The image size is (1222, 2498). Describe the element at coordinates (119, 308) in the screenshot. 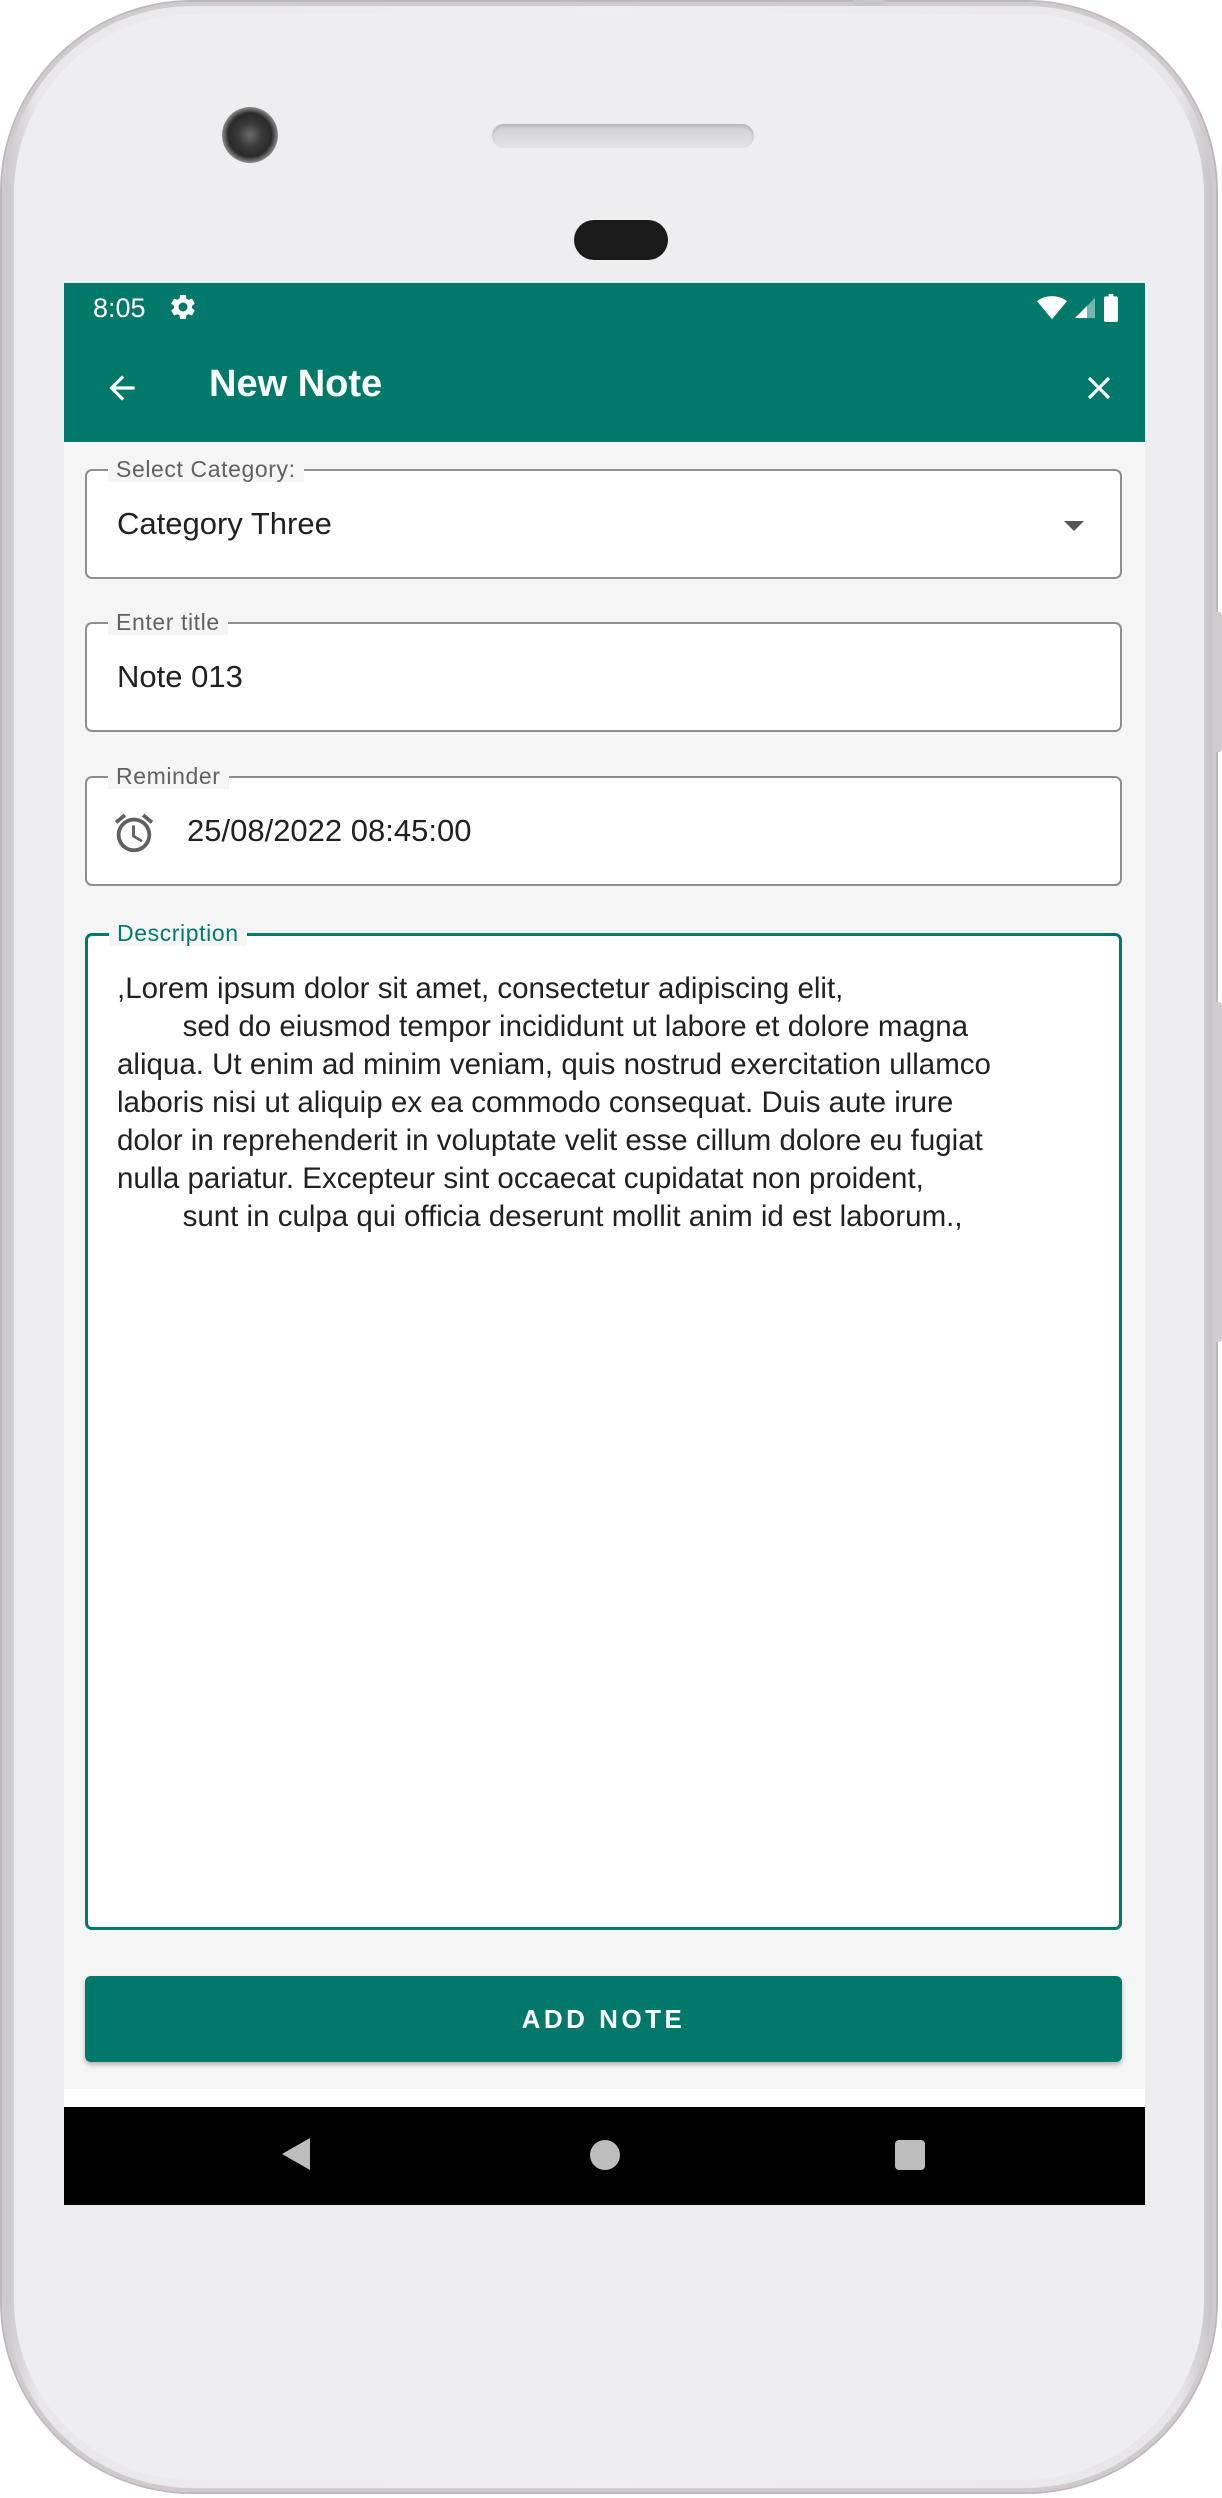

I see `status-time: 8:05` at that location.